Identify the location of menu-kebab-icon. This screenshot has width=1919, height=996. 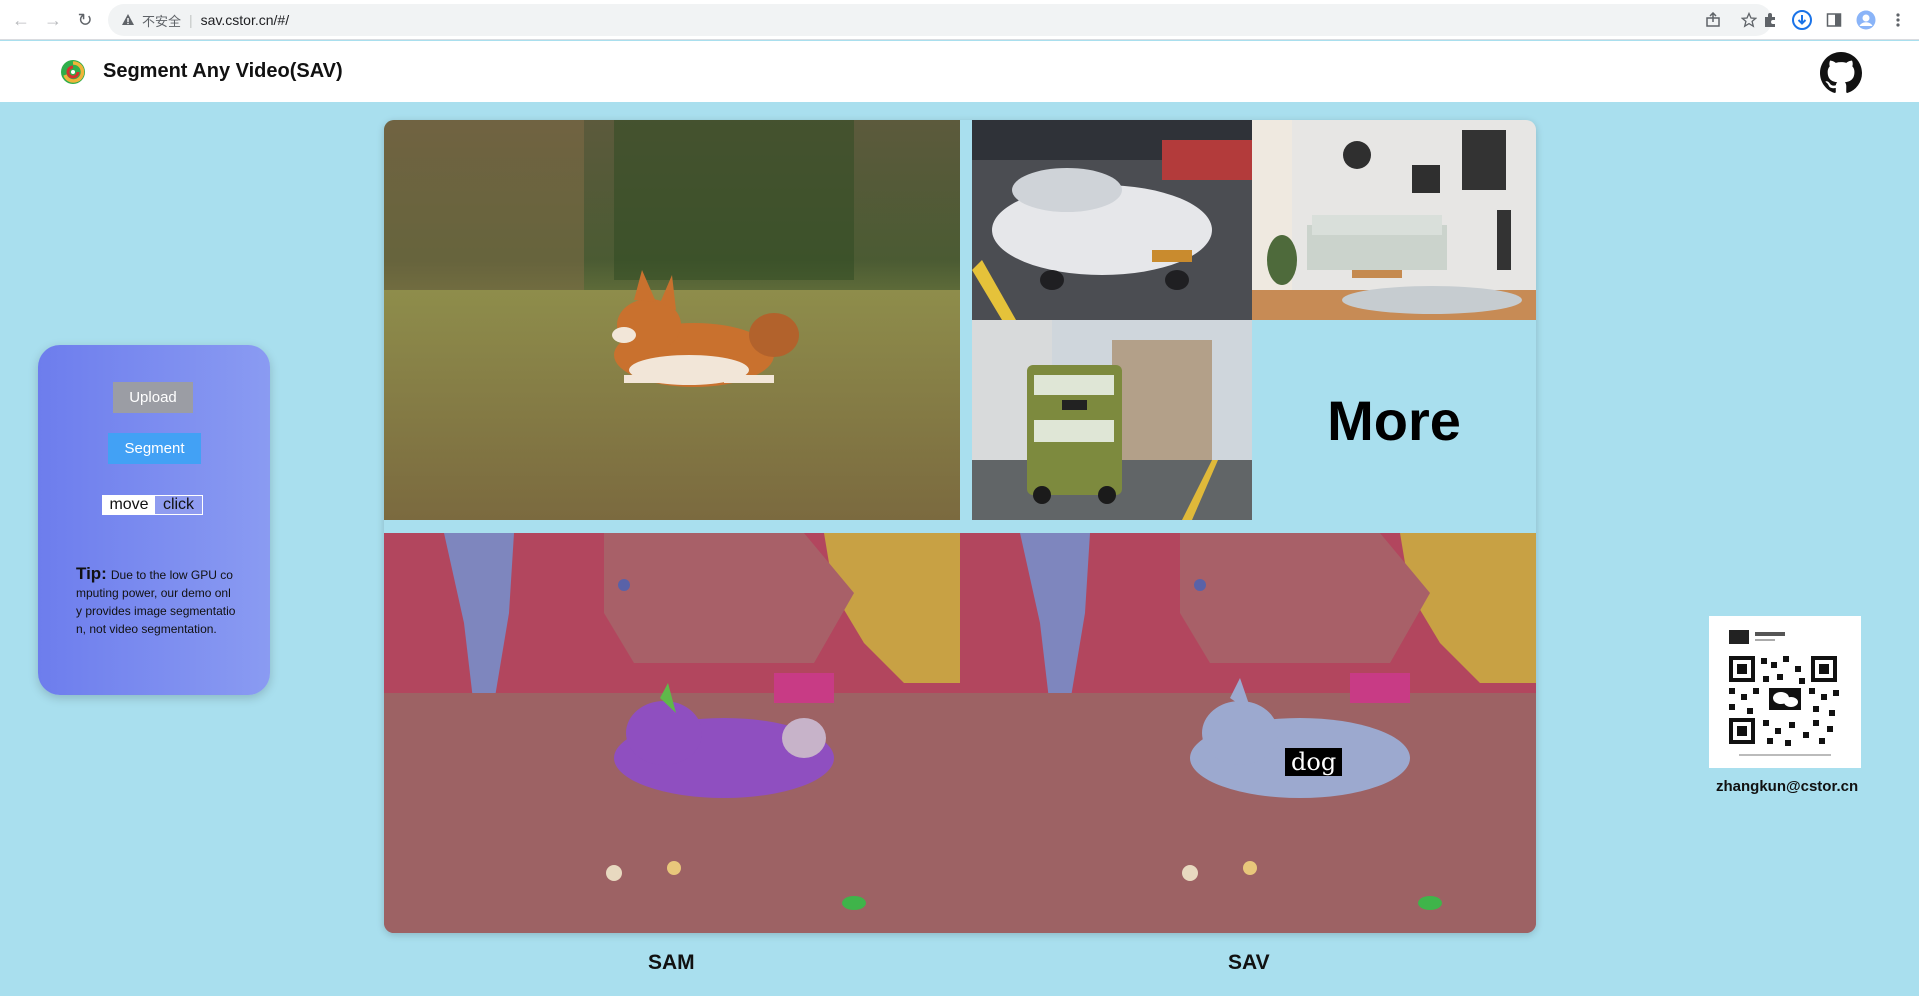
(1898, 20).